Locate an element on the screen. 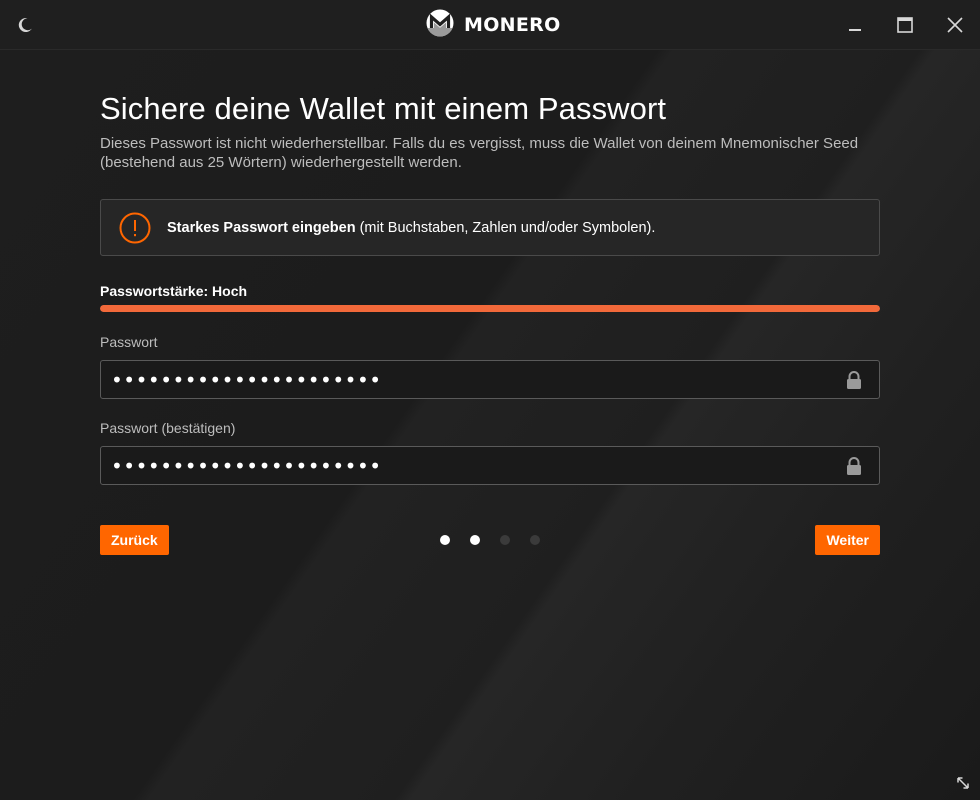 The image size is (980, 800). step-indicator is located at coordinates (490, 540).